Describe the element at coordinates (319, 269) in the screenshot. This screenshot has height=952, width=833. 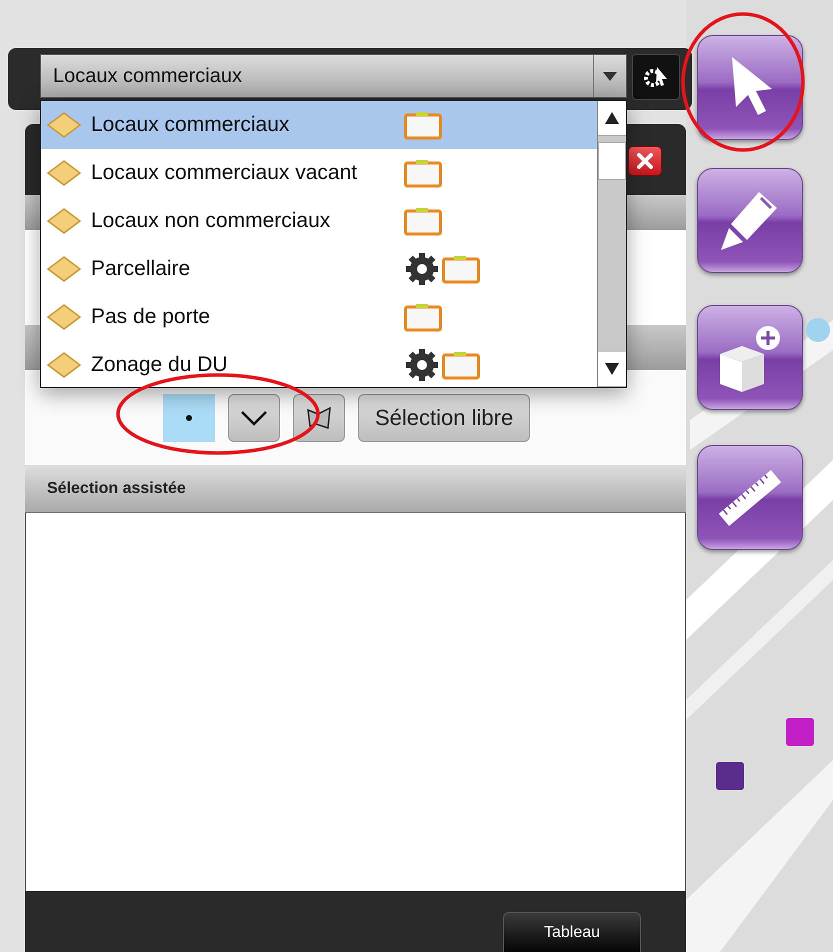
I see `layer-option: Parcellaire` at that location.